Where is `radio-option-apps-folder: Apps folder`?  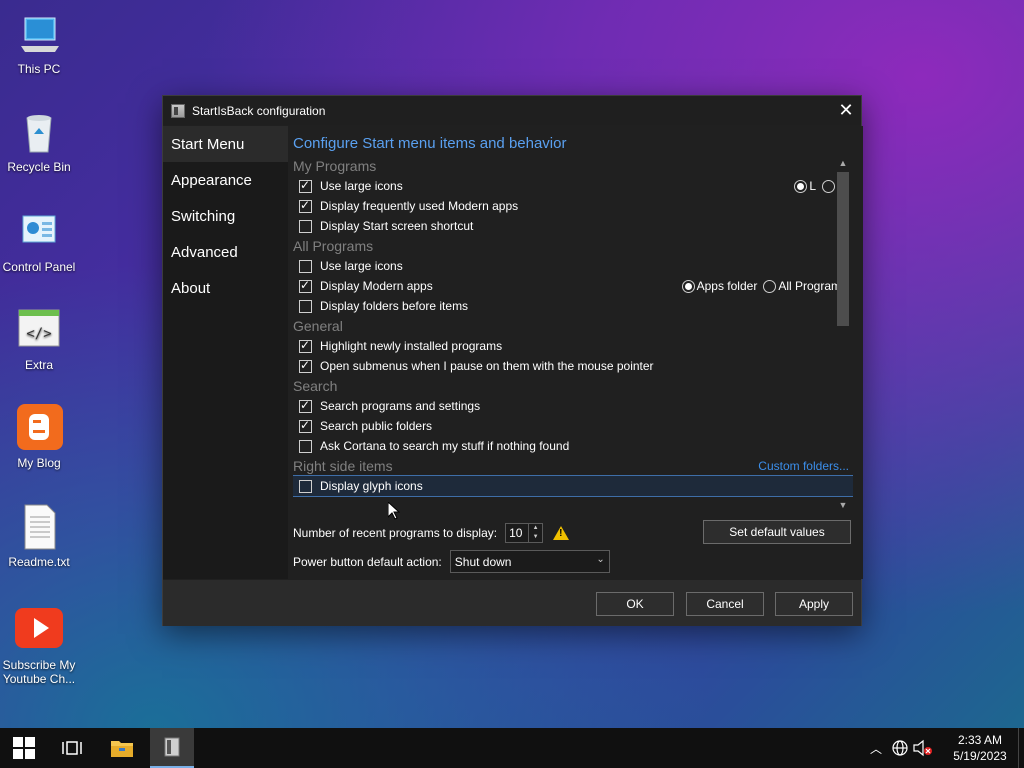 radio-option-apps-folder: Apps folder is located at coordinates (719, 286).